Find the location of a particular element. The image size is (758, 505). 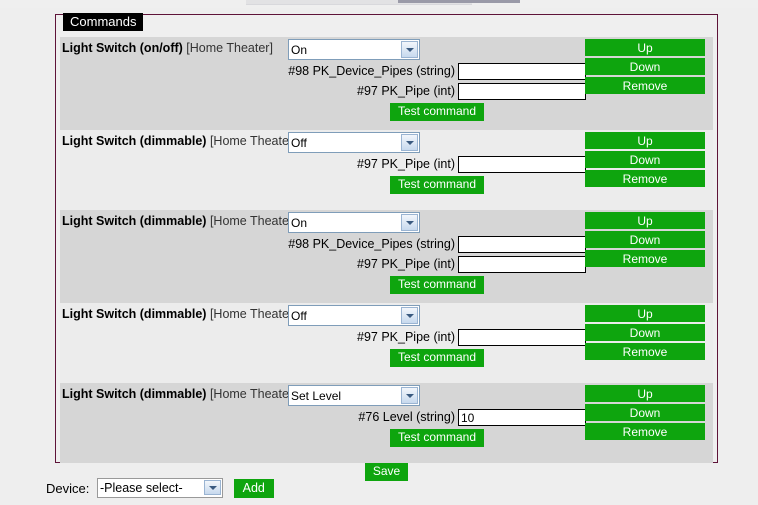

commands-legend: Commands is located at coordinates (103, 22).